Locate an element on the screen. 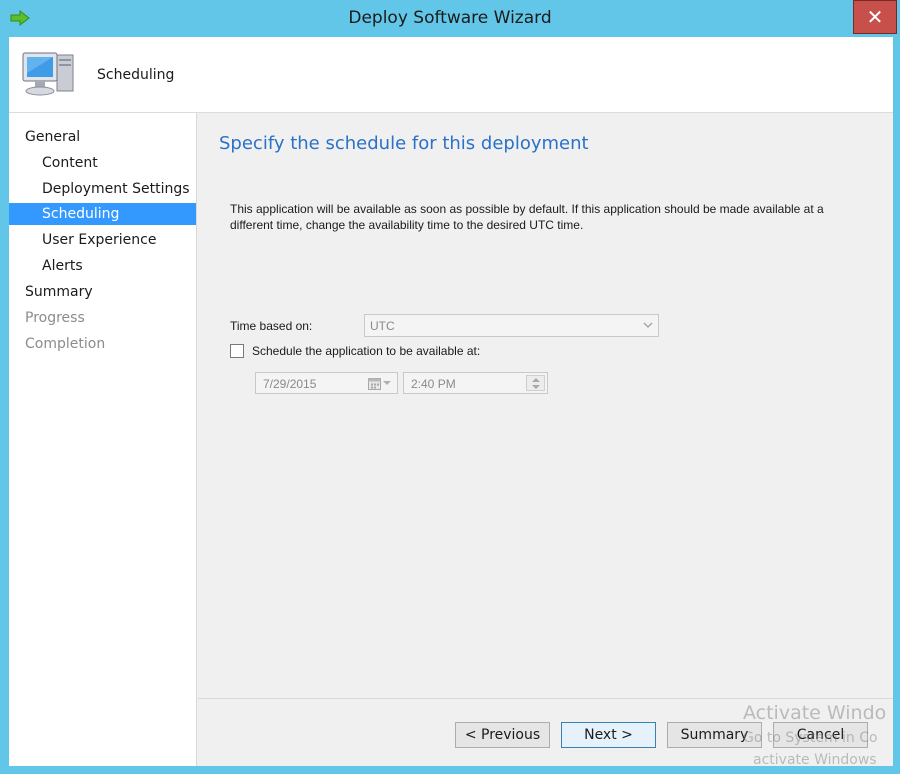 Image resolution: width=900 pixels, height=774 pixels. time-zone-dropdown: UTC is located at coordinates (511, 325).